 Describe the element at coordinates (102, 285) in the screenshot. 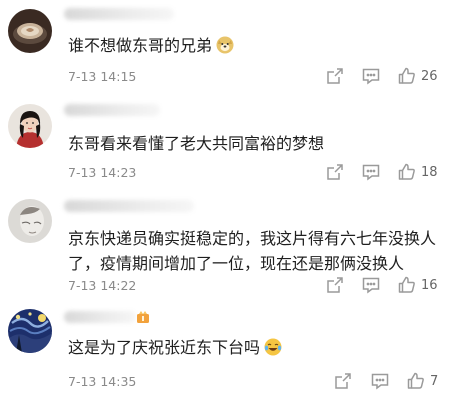

I see `comment-timestamp: 7-13 14:22` at that location.